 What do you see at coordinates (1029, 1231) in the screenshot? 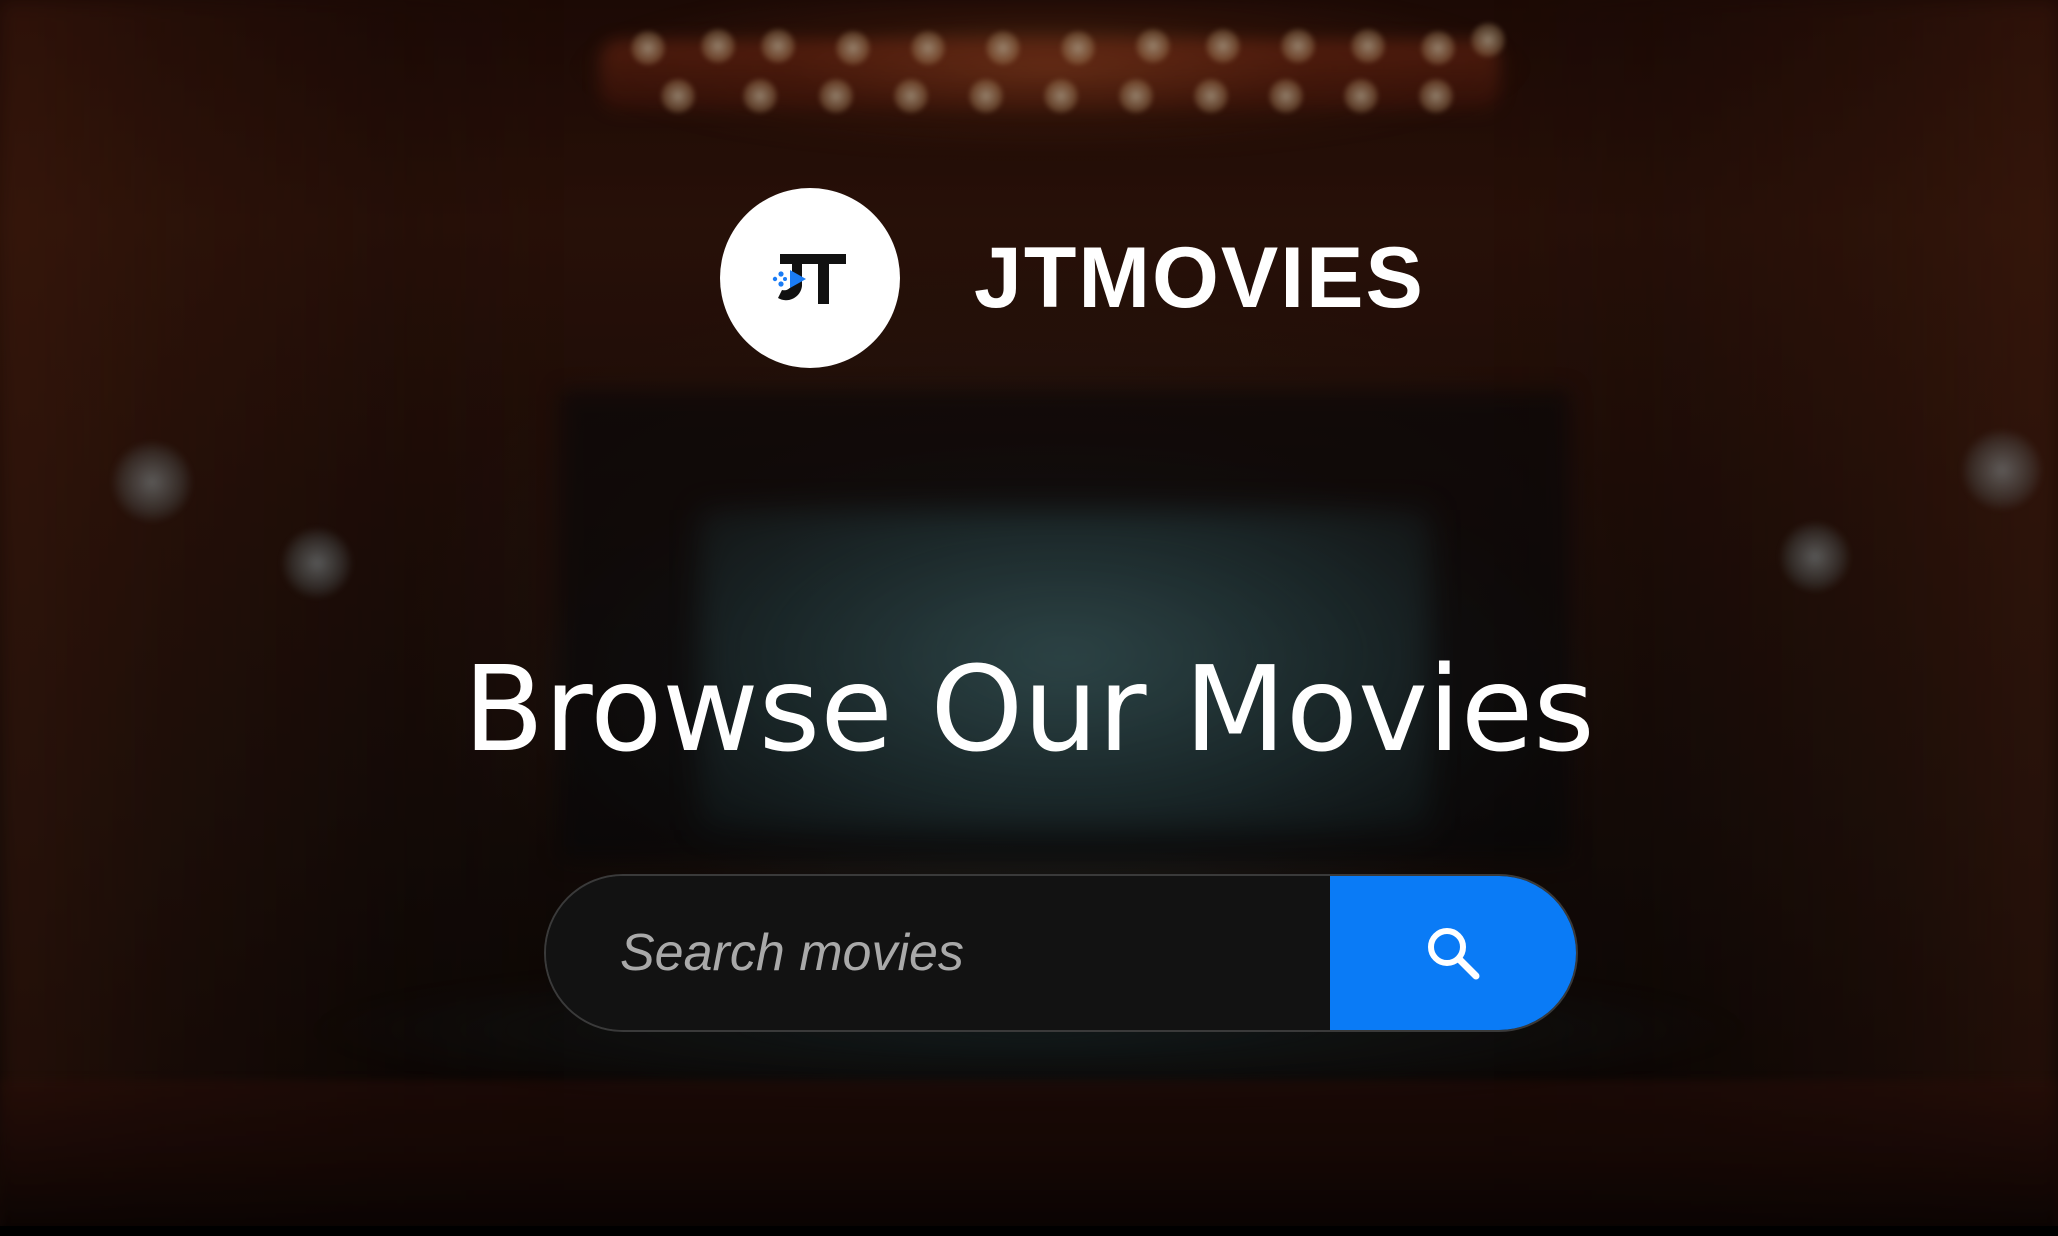
I see `bottom-edge` at bounding box center [1029, 1231].